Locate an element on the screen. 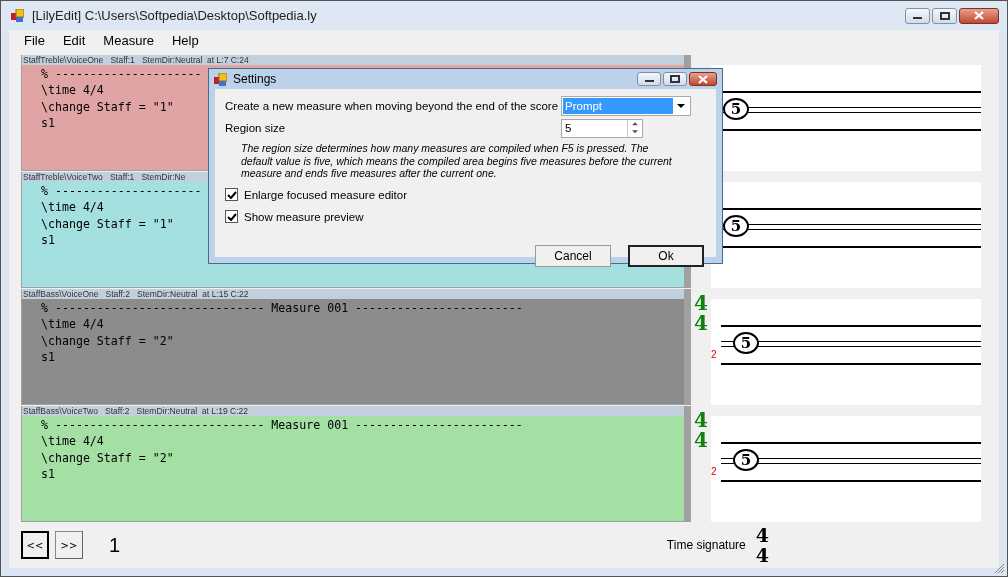  time-signature-label: Time signature is located at coordinates (706, 545).